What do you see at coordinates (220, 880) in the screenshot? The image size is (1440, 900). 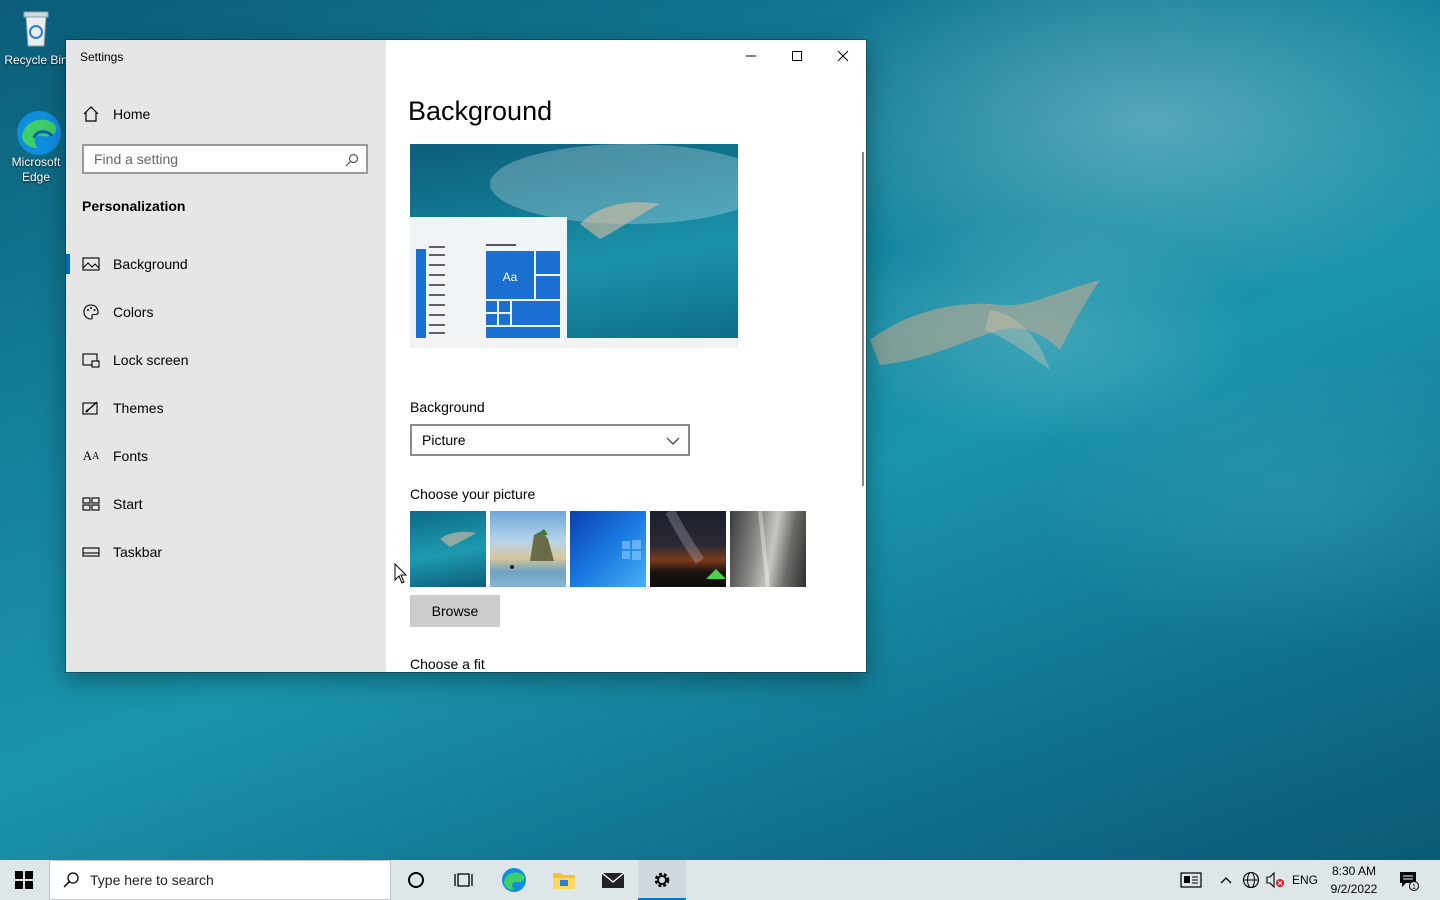 I see `taskbar-search-box: Type here to search` at bounding box center [220, 880].